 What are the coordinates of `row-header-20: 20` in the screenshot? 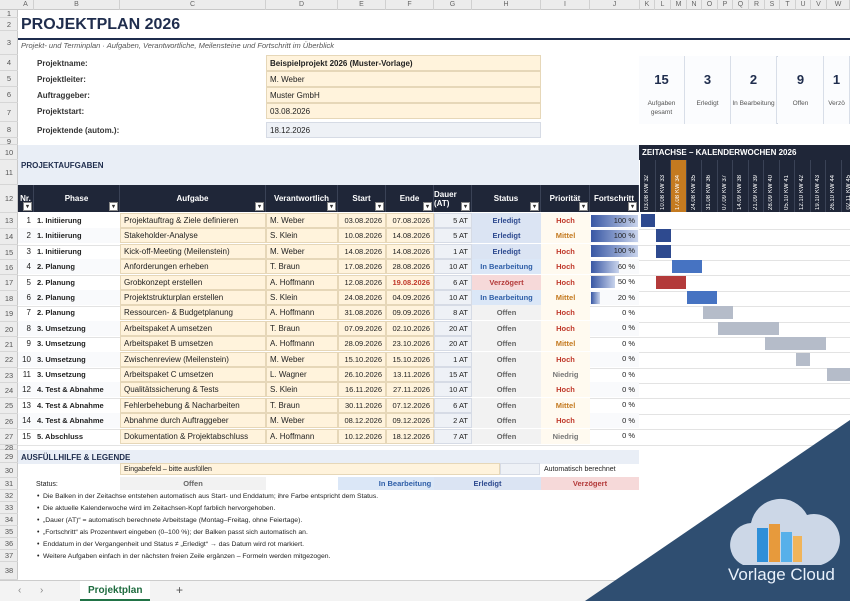 It's located at (9, 329).